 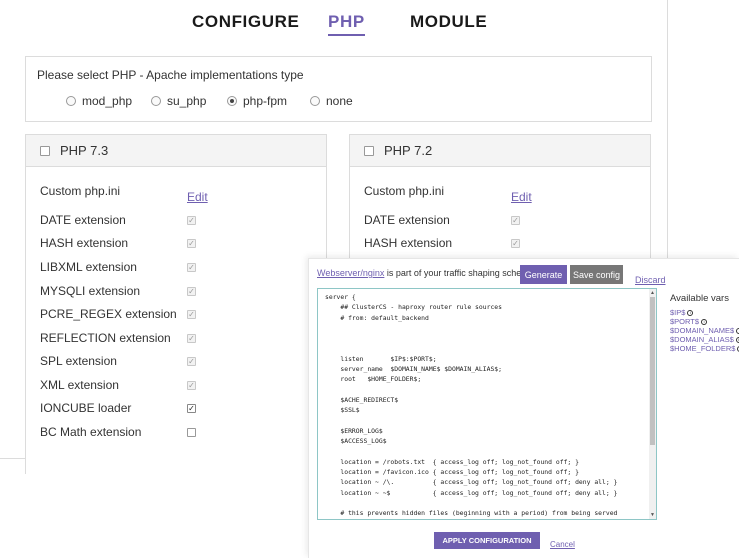 What do you see at coordinates (515, 220) in the screenshot?
I see `php72-ext-date-checkbox: ✓` at bounding box center [515, 220].